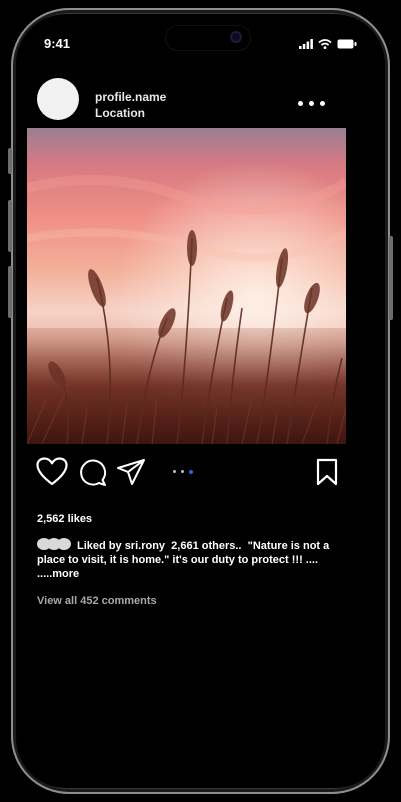  I want to click on wifi-icon, so click(325, 44).